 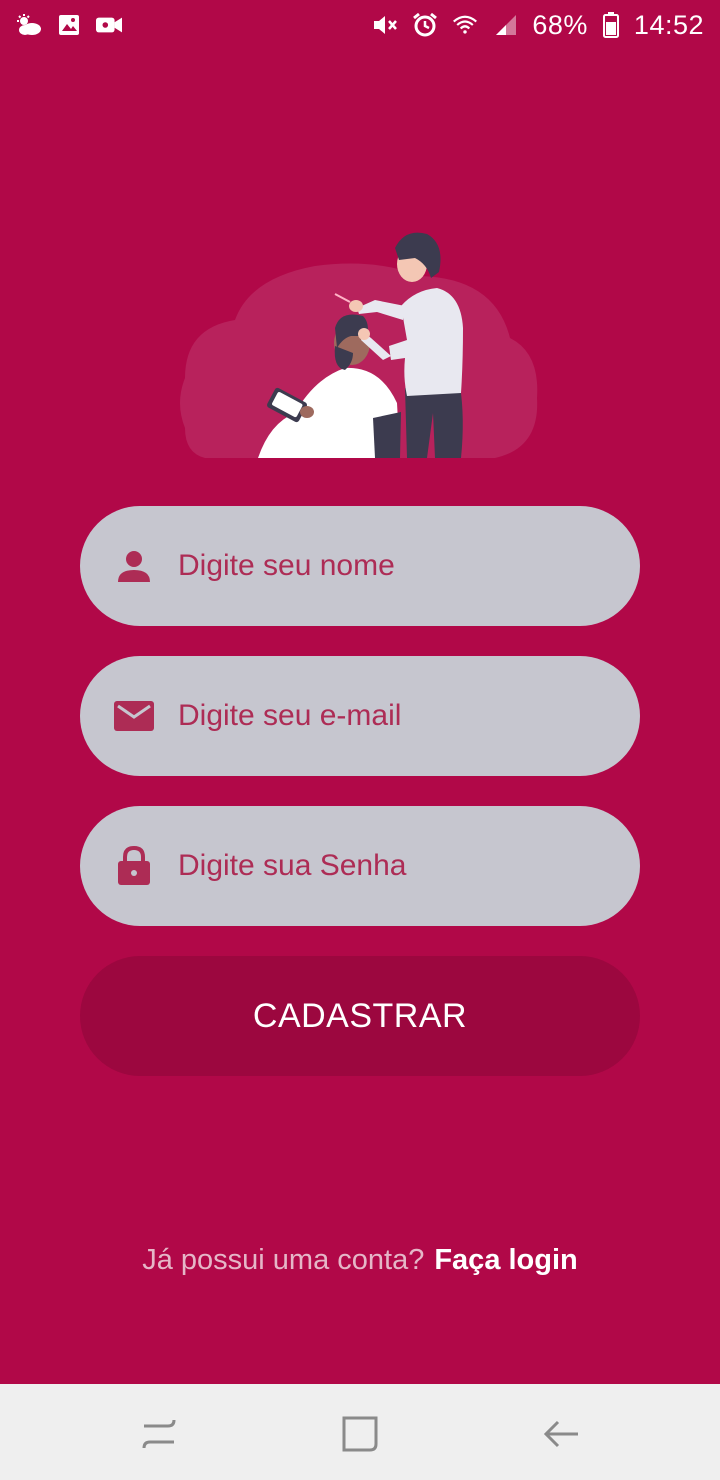 I want to click on alarm-icon, so click(x=425, y=25).